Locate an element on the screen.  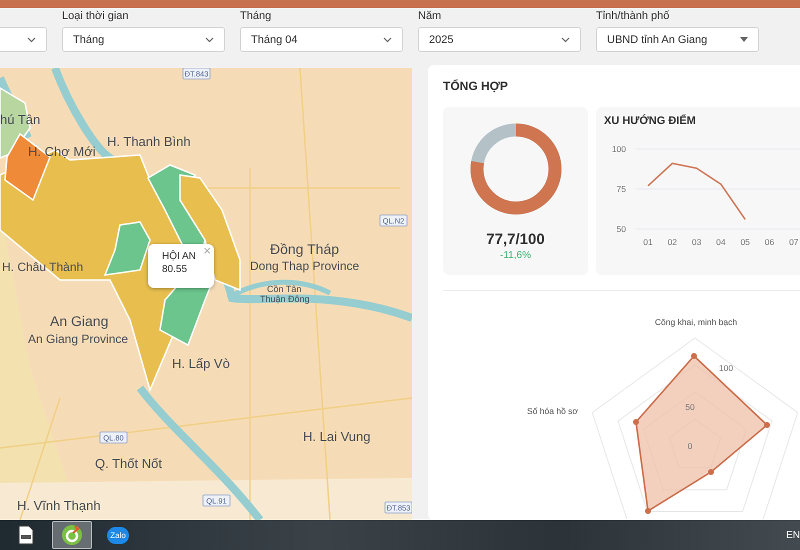
score-change: -11,6% is located at coordinates (515, 255).